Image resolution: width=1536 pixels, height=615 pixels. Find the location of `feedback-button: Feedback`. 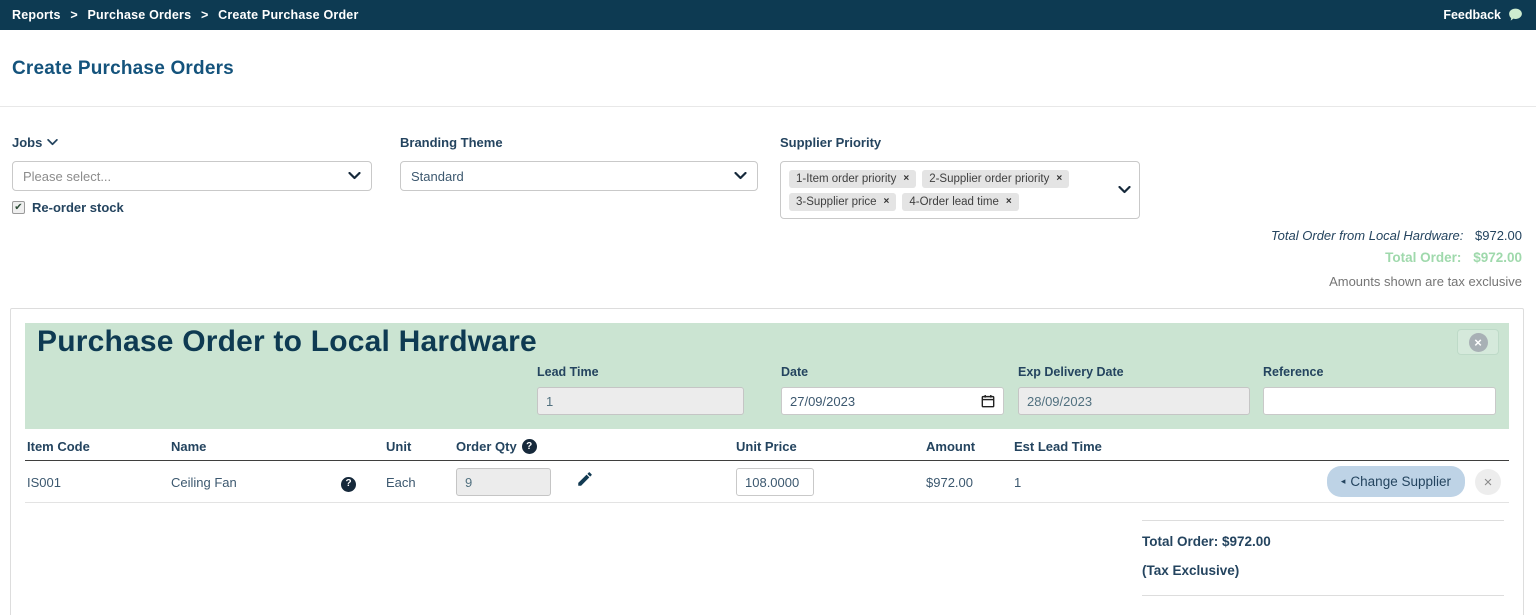

feedback-button: Feedback is located at coordinates (1483, 15).